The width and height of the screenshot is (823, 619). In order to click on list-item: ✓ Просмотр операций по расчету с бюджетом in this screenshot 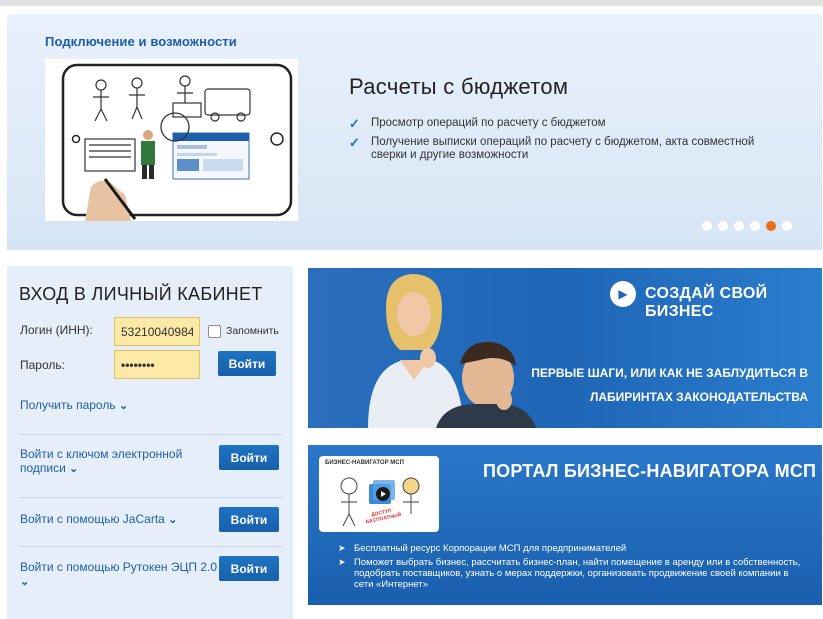, I will do `click(569, 123)`.